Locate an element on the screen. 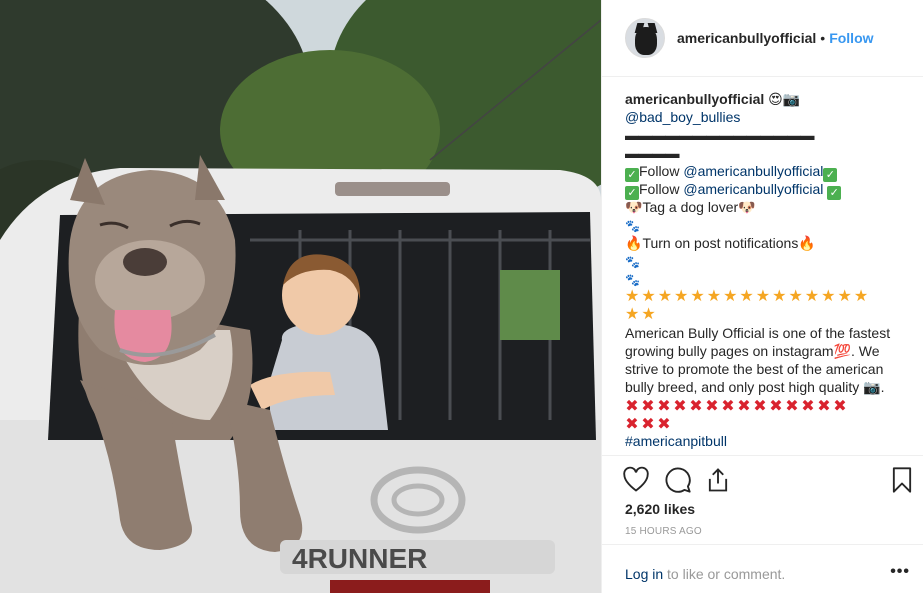  caption-tag-line: @bad_boy_bullies is located at coordinates (762, 117).